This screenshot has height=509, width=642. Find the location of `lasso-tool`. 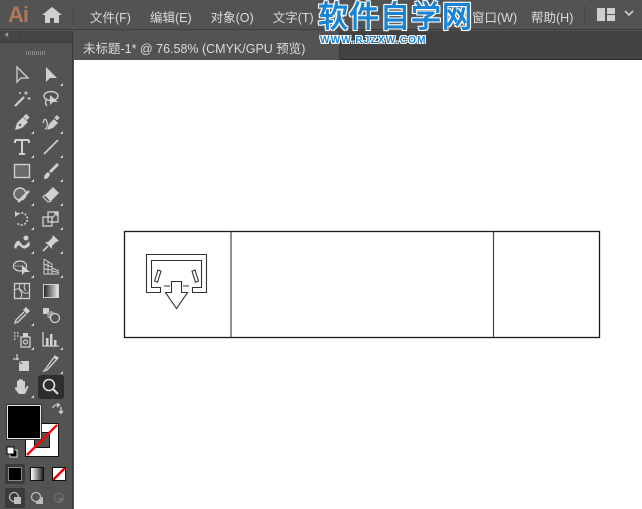

lasso-tool is located at coordinates (51, 99).